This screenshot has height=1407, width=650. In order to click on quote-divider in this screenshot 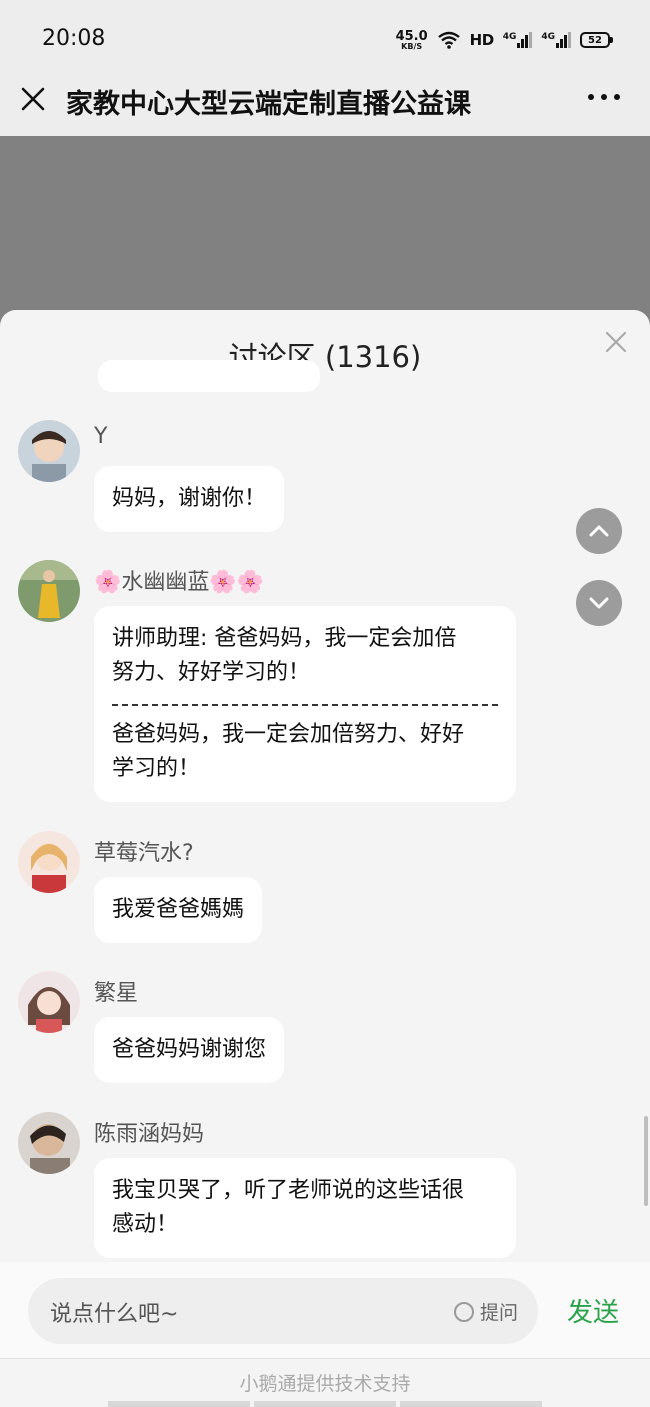, I will do `click(305, 705)`.